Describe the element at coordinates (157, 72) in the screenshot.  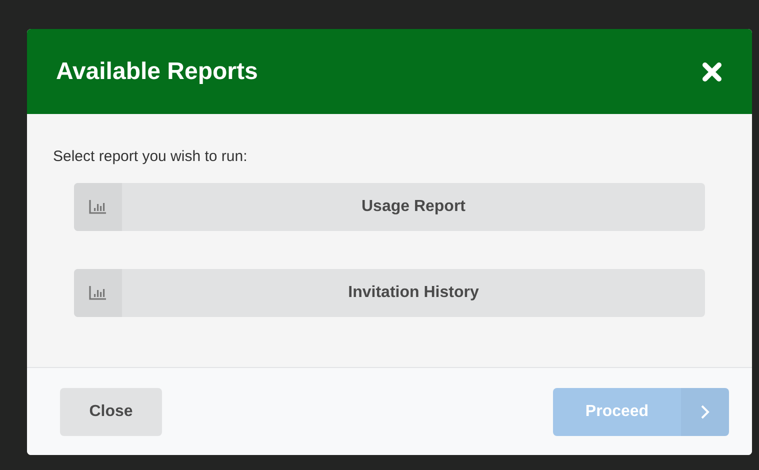
I see `dialog-title: Available Reports` at that location.